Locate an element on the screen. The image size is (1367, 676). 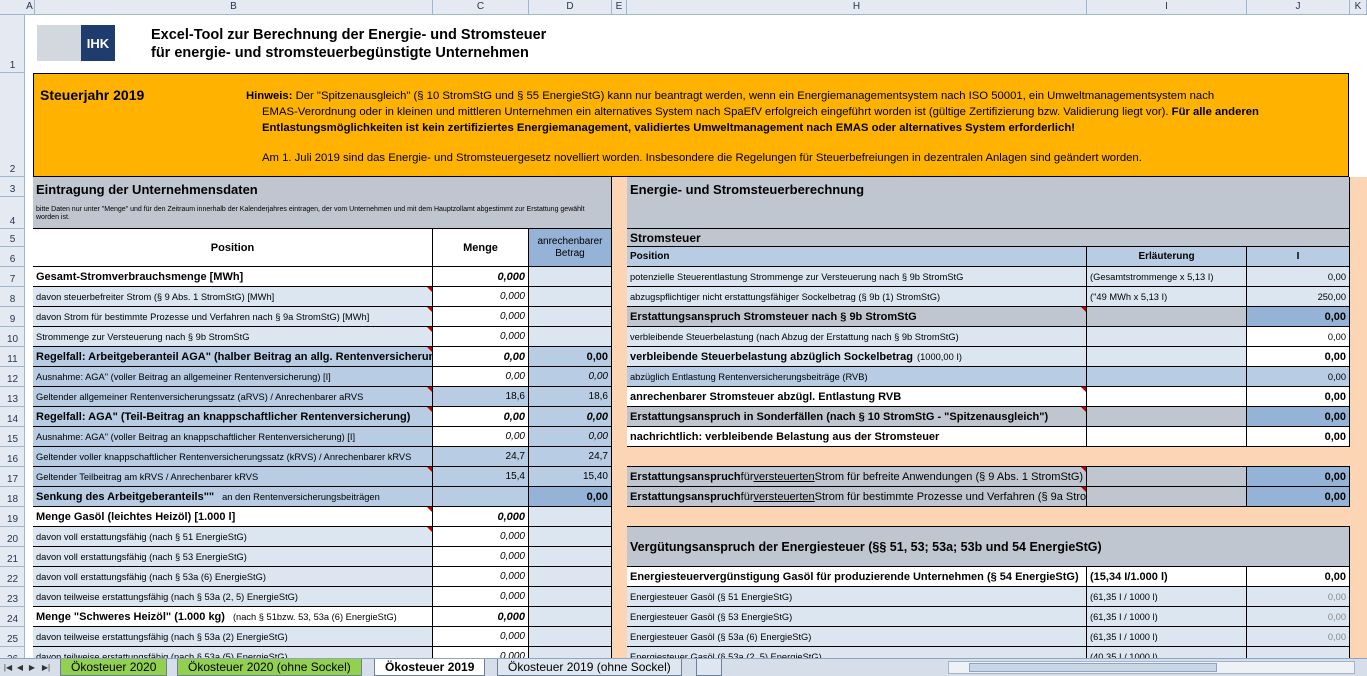
column-header-i: I is located at coordinates (1167, 7).